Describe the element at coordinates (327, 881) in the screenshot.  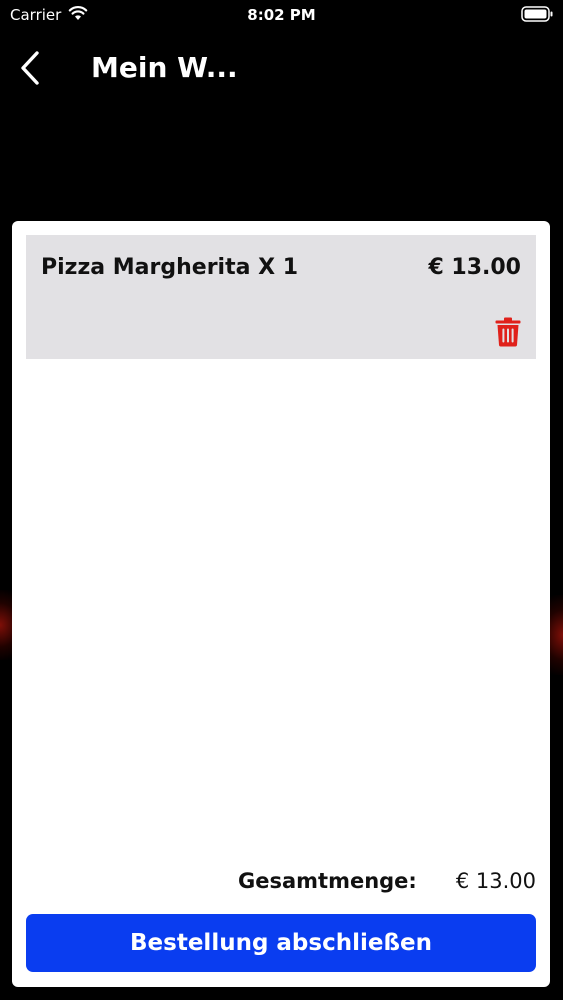
I see `total-label: Gesamtmenge:` at that location.